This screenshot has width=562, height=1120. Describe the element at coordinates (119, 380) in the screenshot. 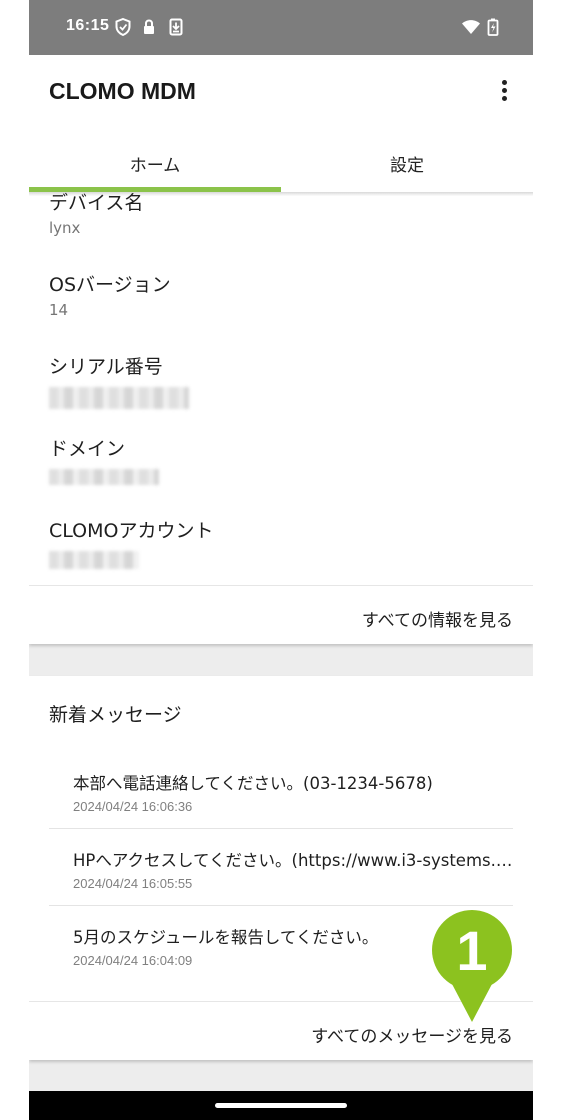

I see `info-item-serial-number: シリアル番号` at that location.